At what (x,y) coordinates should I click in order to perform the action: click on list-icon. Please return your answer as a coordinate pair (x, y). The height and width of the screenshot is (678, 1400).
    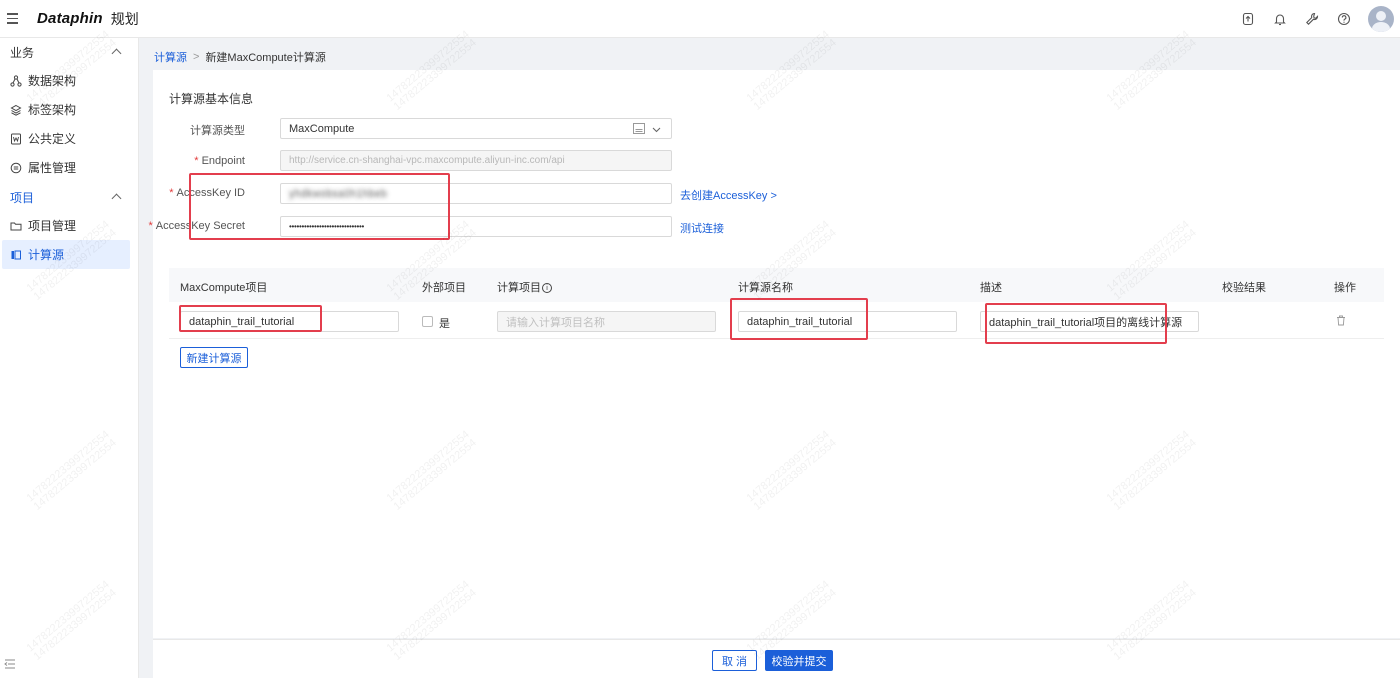
    Looking at the image, I should click on (639, 130).